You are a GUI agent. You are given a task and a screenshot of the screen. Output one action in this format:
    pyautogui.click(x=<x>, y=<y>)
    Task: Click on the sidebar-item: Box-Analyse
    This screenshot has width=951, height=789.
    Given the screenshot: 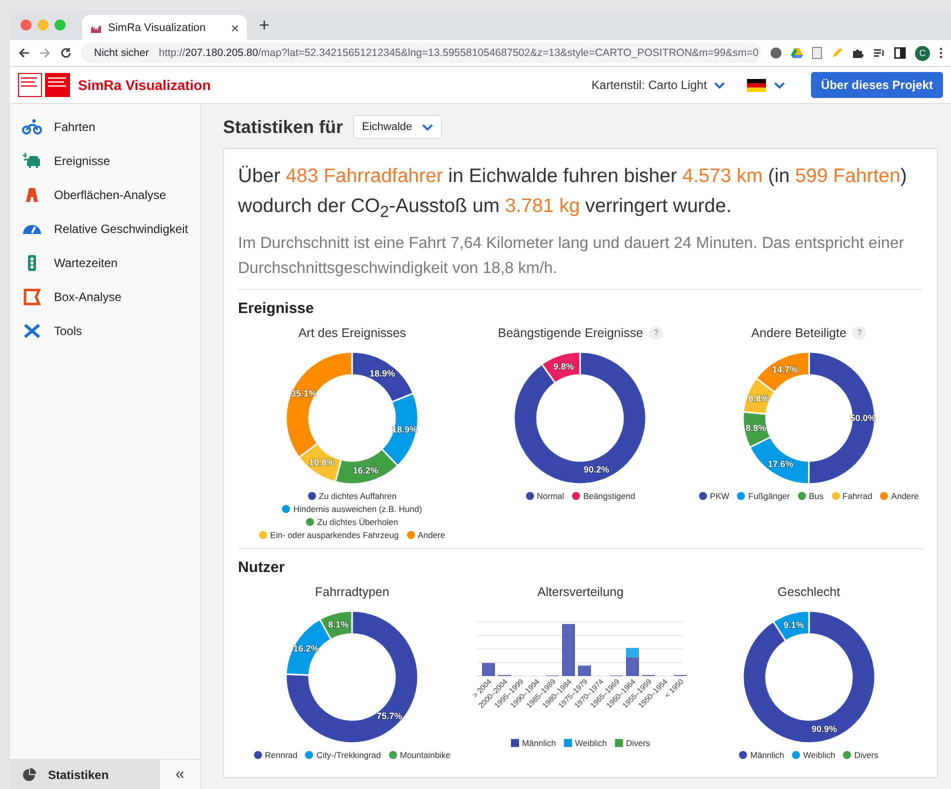 What is the action you would take?
    pyautogui.click(x=105, y=297)
    